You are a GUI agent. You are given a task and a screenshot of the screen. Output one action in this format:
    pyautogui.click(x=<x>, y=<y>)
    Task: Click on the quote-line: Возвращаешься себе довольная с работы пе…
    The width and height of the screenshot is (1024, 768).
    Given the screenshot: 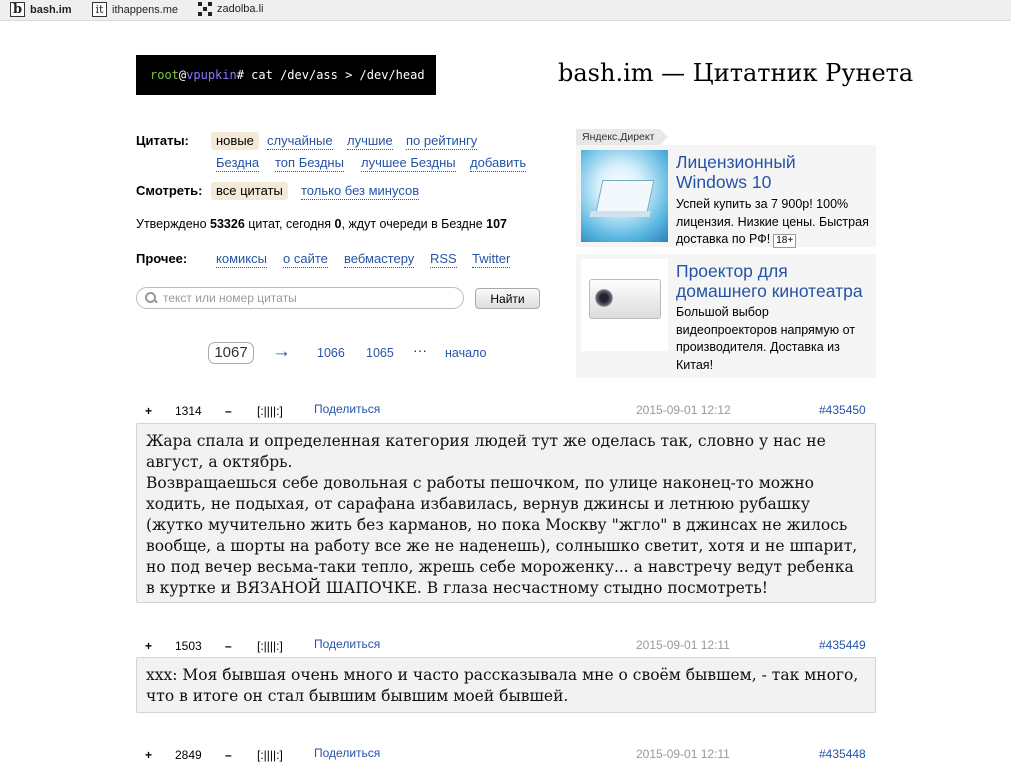 What is the action you would take?
    pyautogui.click(x=502, y=535)
    